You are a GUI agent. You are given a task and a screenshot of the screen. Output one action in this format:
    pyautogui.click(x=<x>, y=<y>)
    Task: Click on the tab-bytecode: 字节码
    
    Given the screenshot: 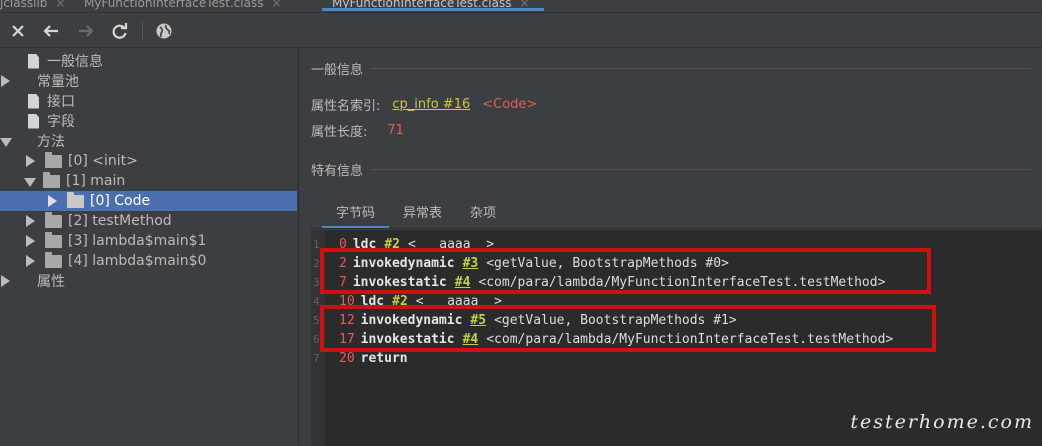 What is the action you would take?
    pyautogui.click(x=356, y=215)
    